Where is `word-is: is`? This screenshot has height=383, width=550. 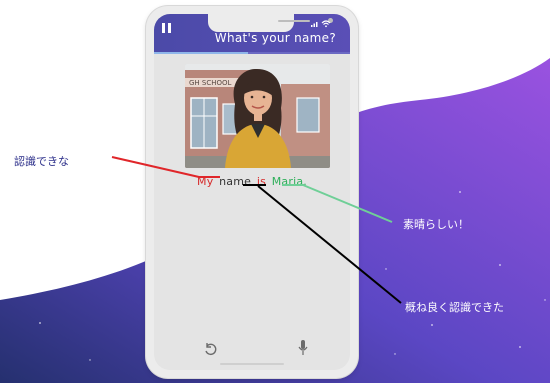
word-is: is is located at coordinates (261, 181).